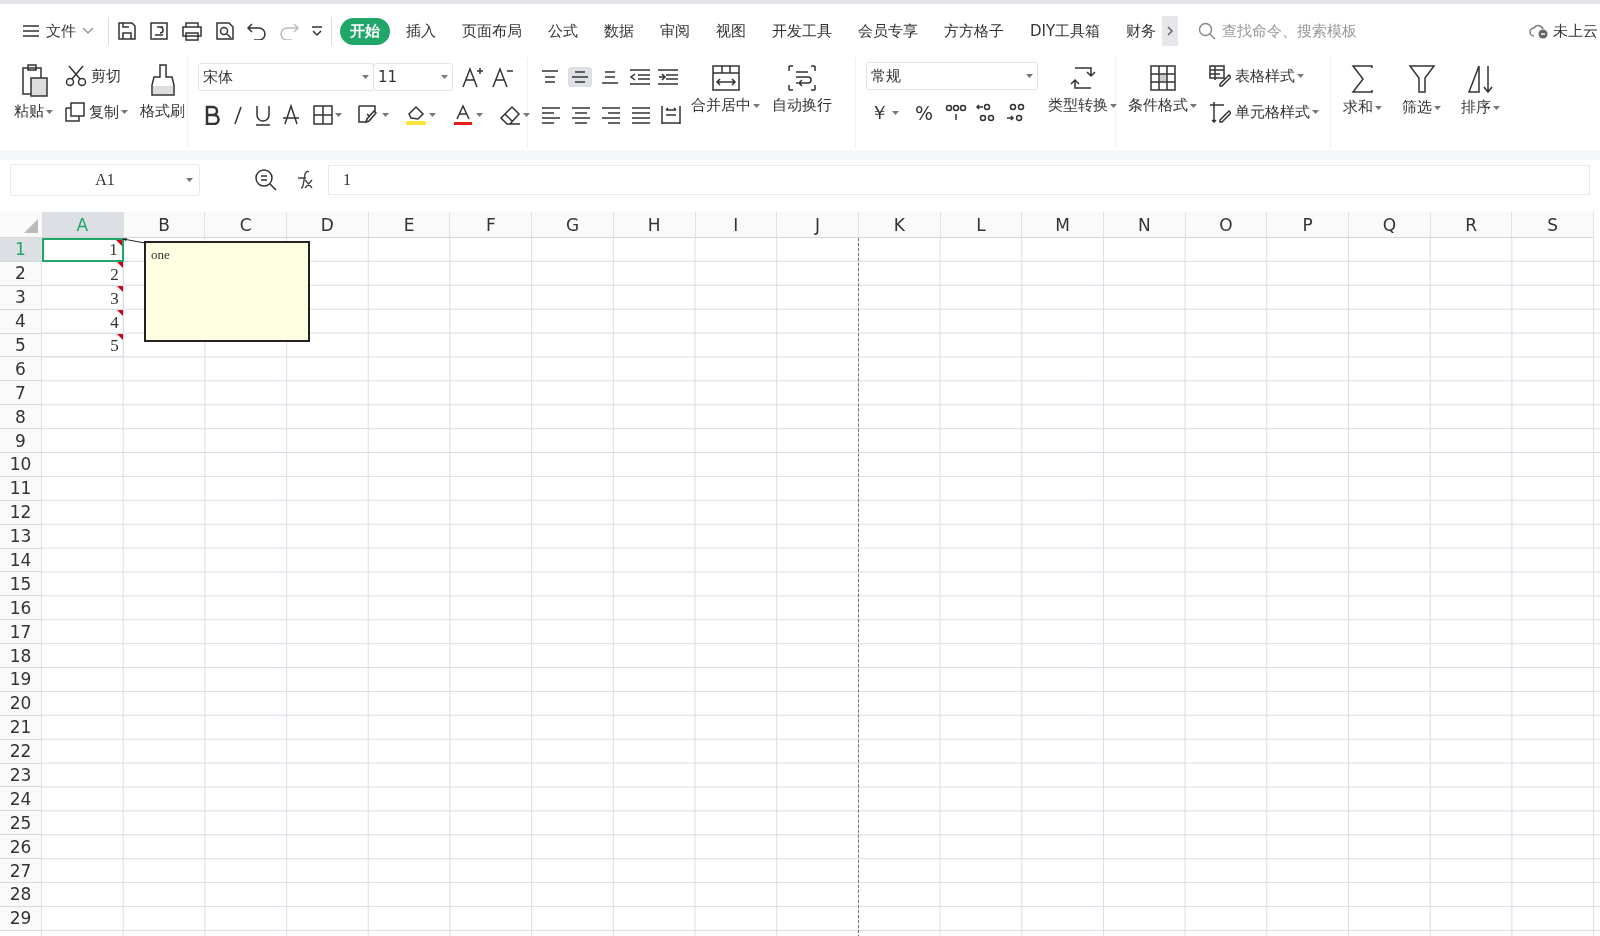 This screenshot has width=1600, height=936. What do you see at coordinates (21, 799) in the screenshot?
I see `row-header: 24` at bounding box center [21, 799].